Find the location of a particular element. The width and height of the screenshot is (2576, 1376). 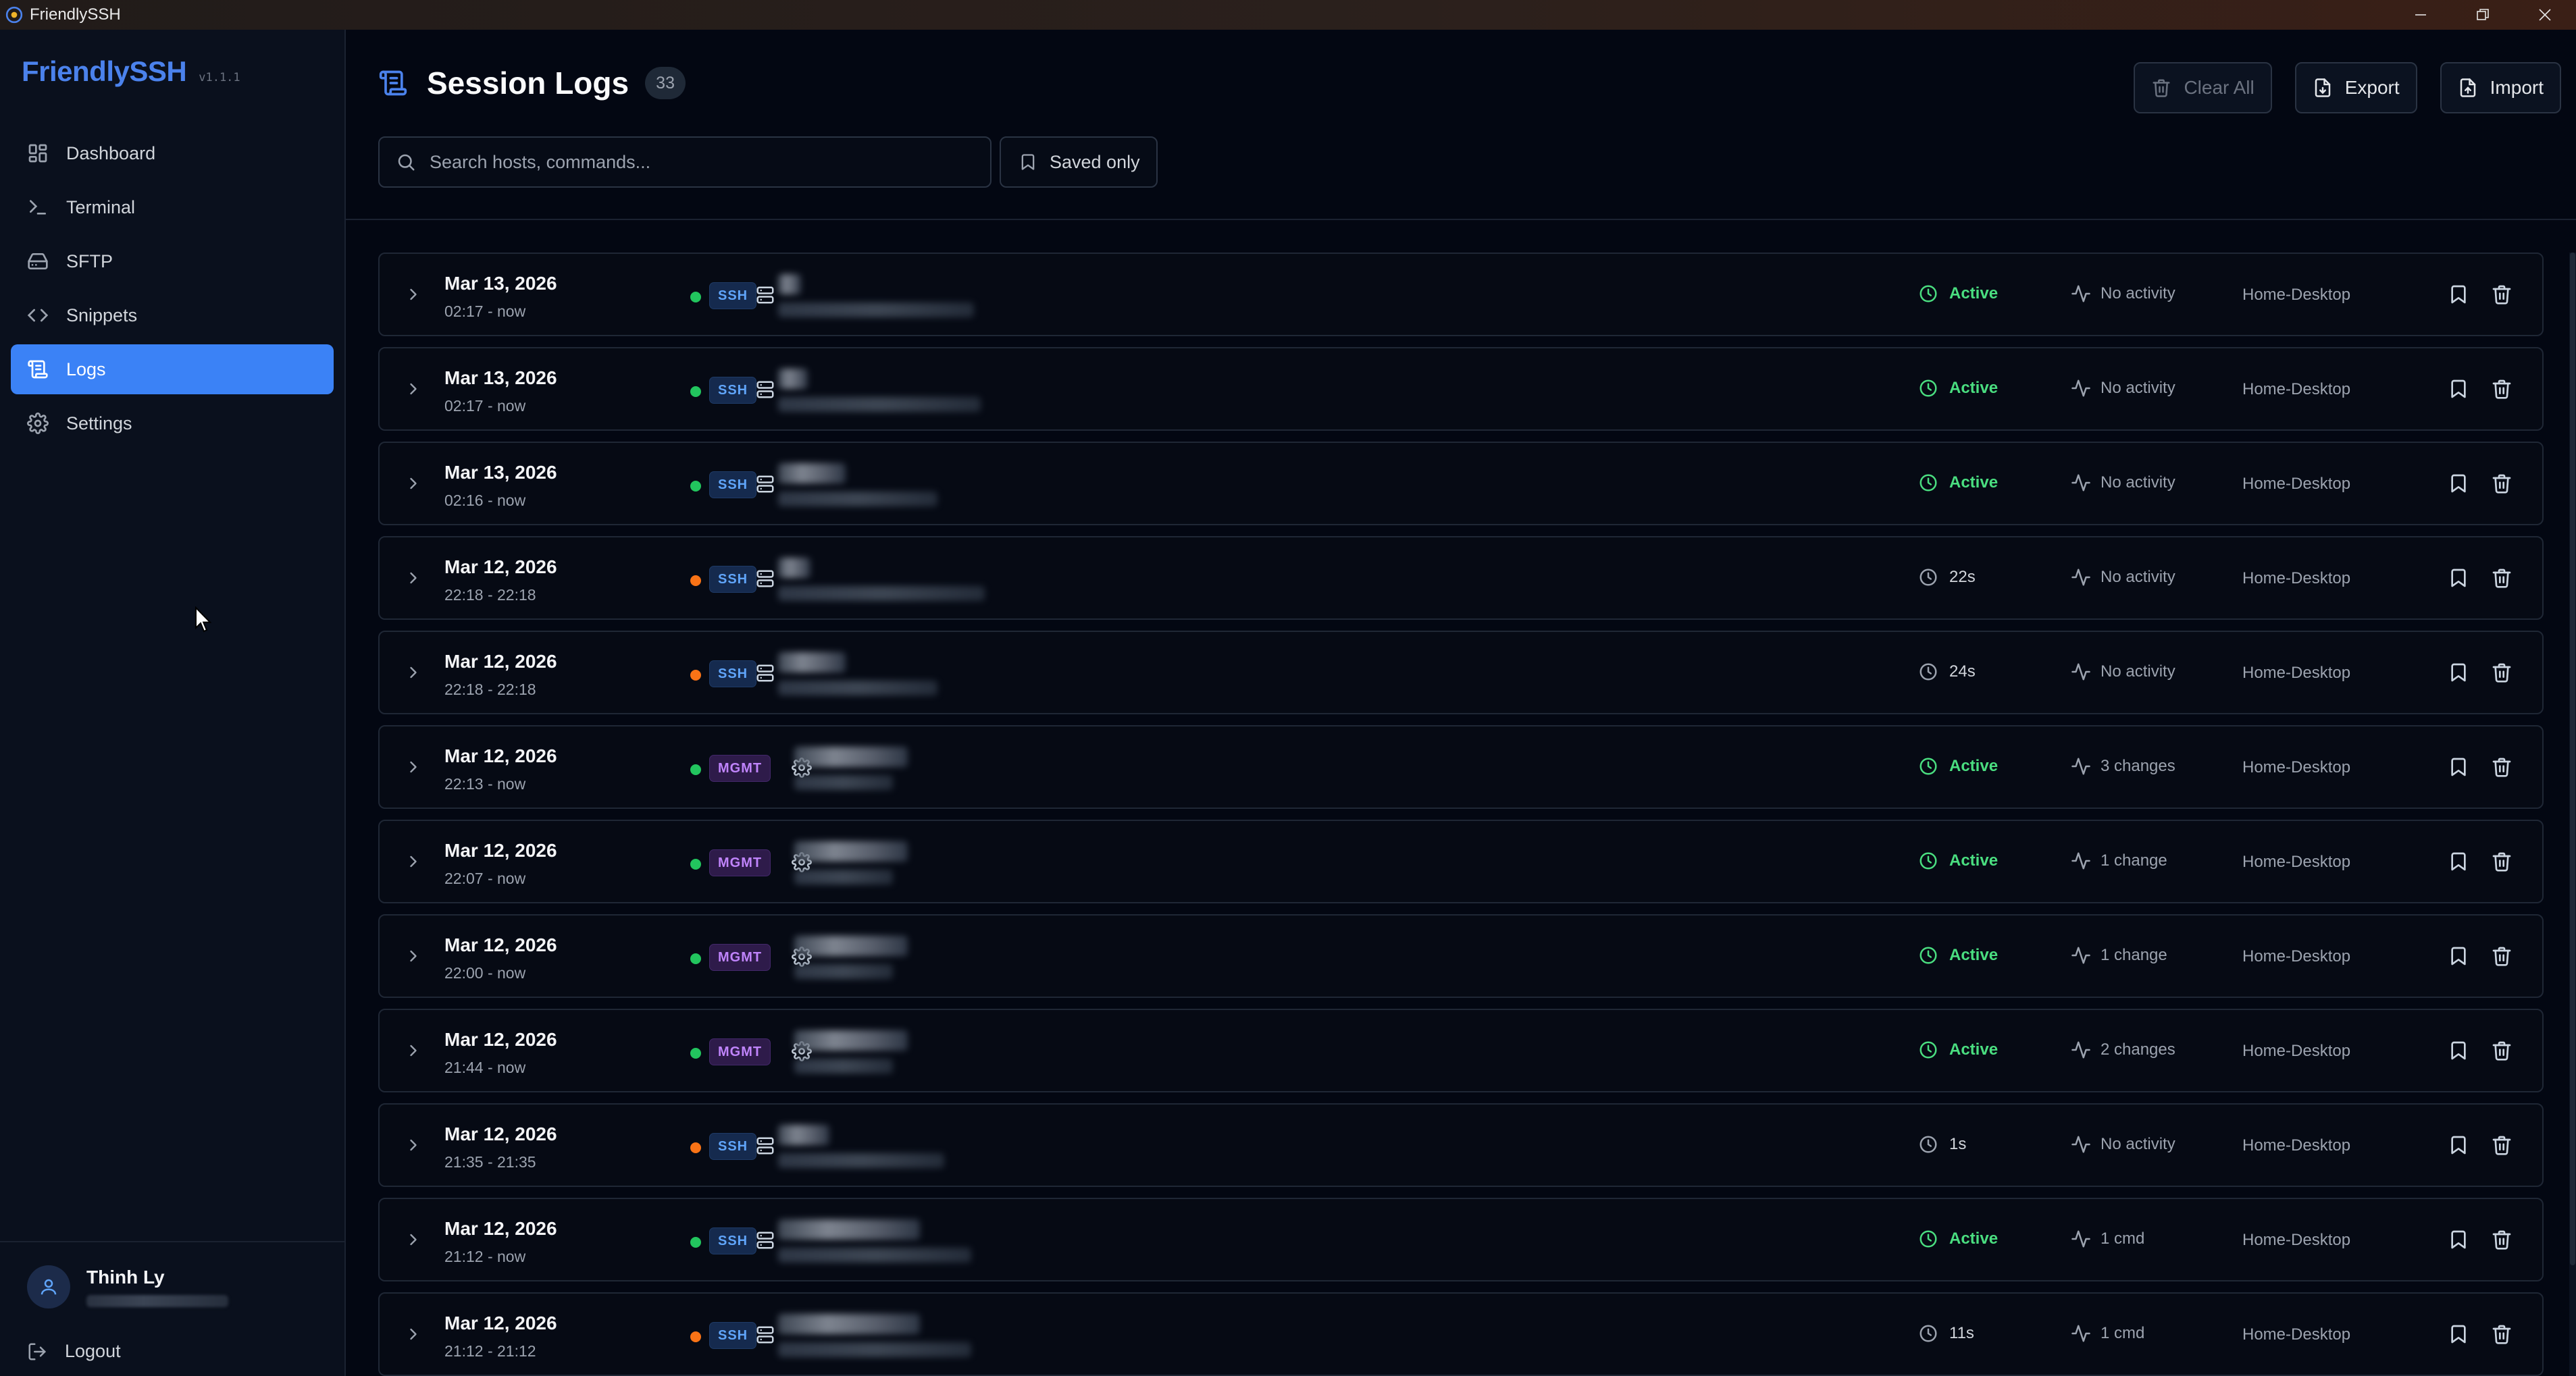

clear-all-button: Clear All is located at coordinates (2203, 87).